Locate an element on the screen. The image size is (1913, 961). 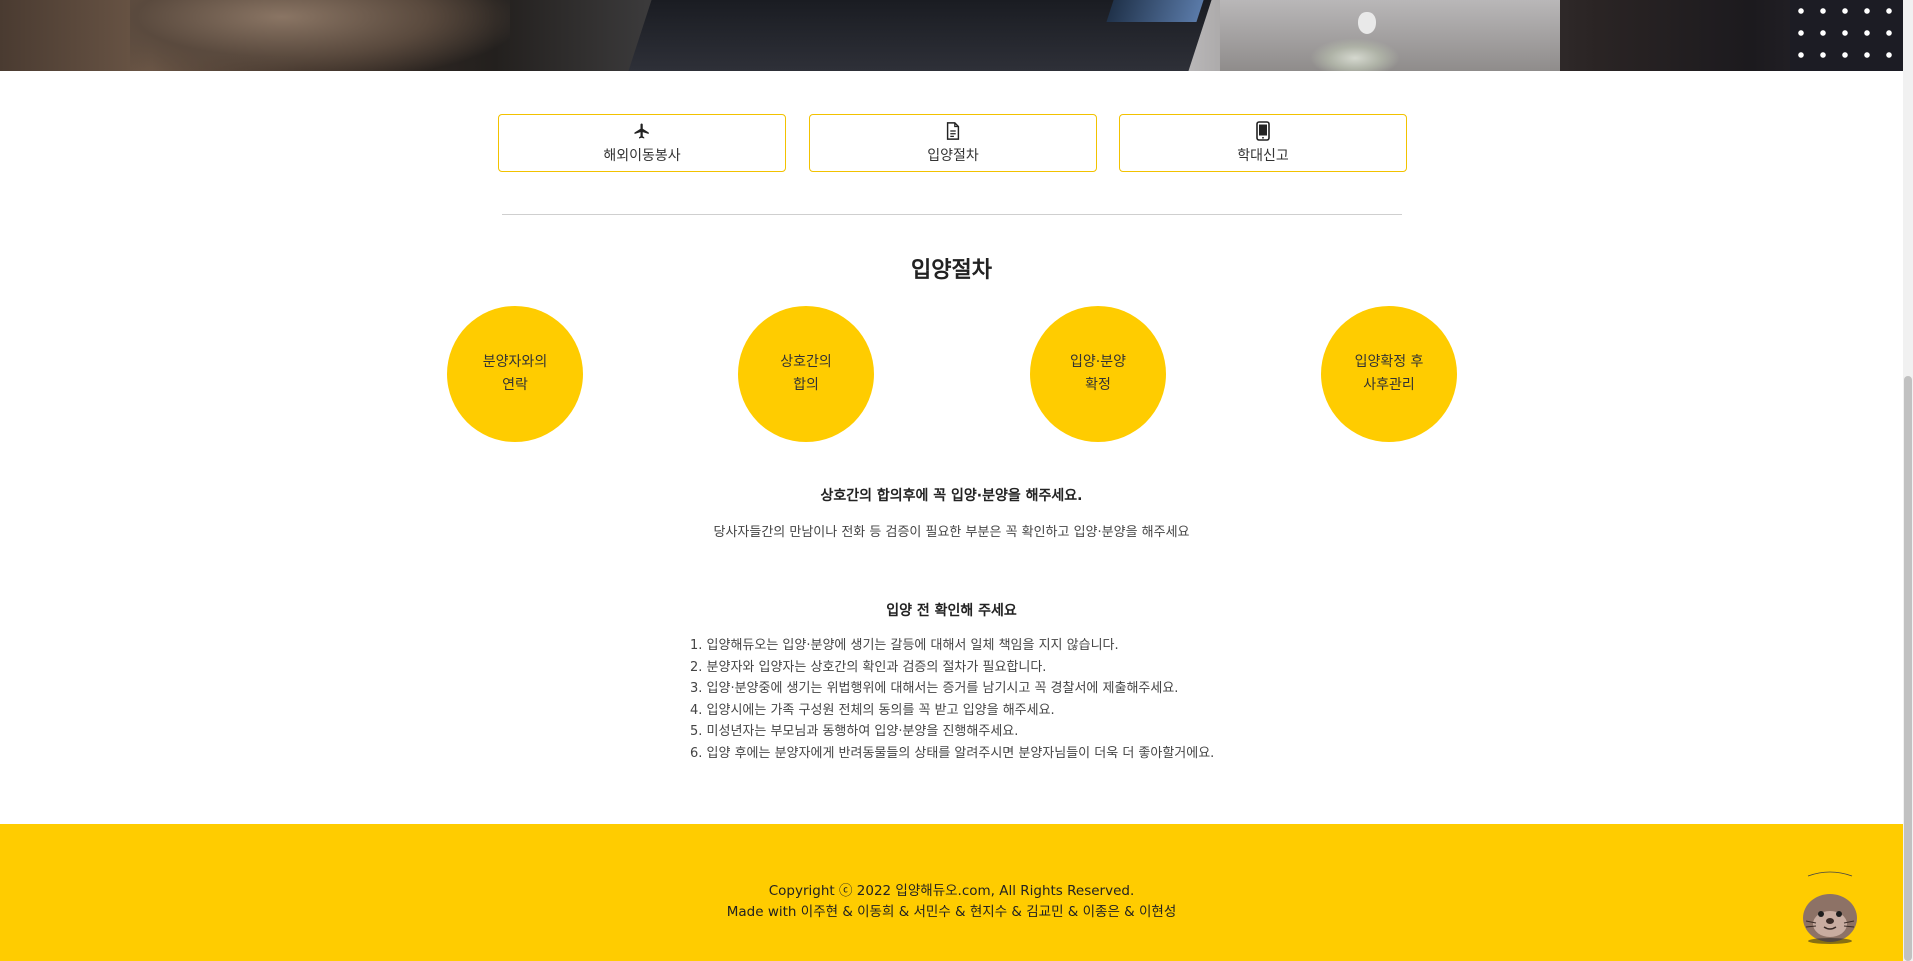
overseas-volunteer-label: 해외이동봉사 is located at coordinates (642, 156).